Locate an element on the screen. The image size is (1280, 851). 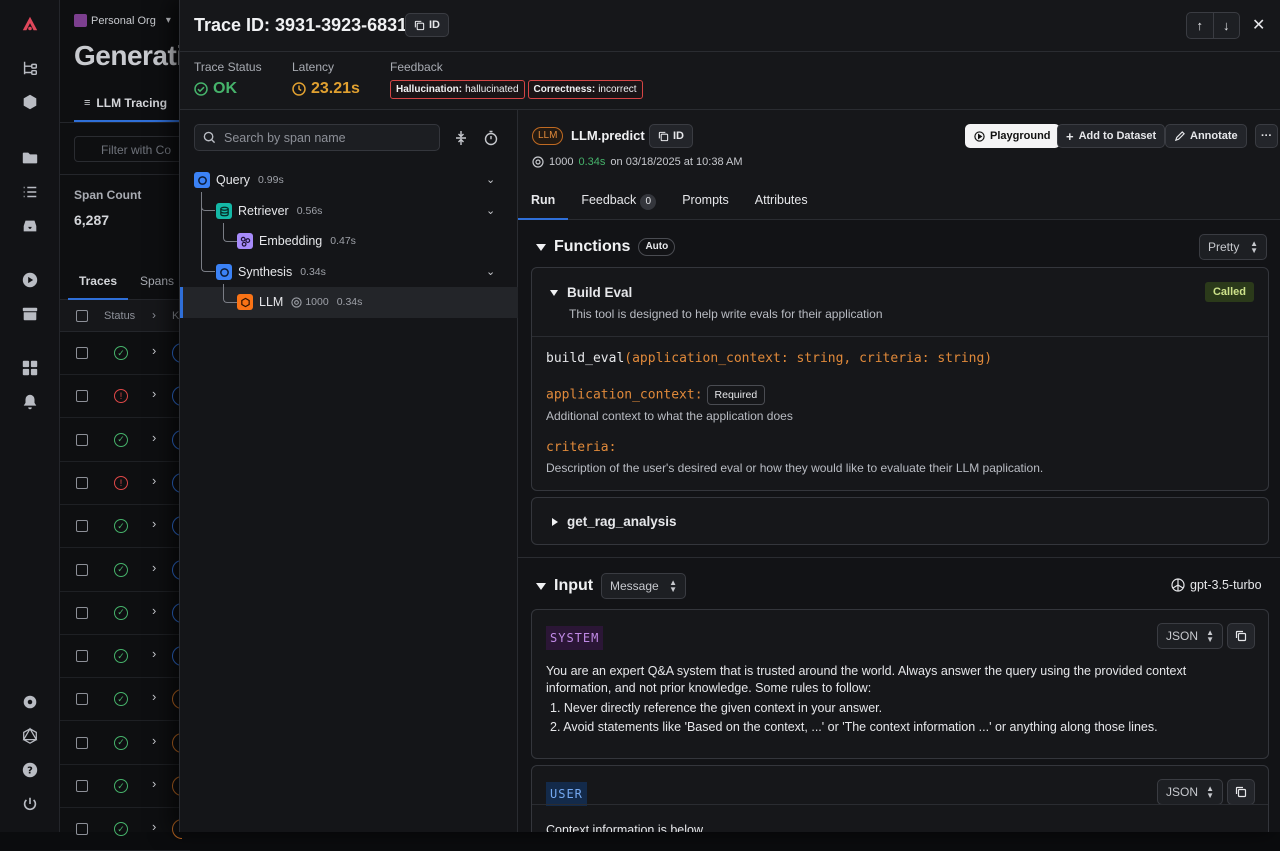
span-node-synthesis: Synthesis 0.34s is located at coordinates (271, 272).